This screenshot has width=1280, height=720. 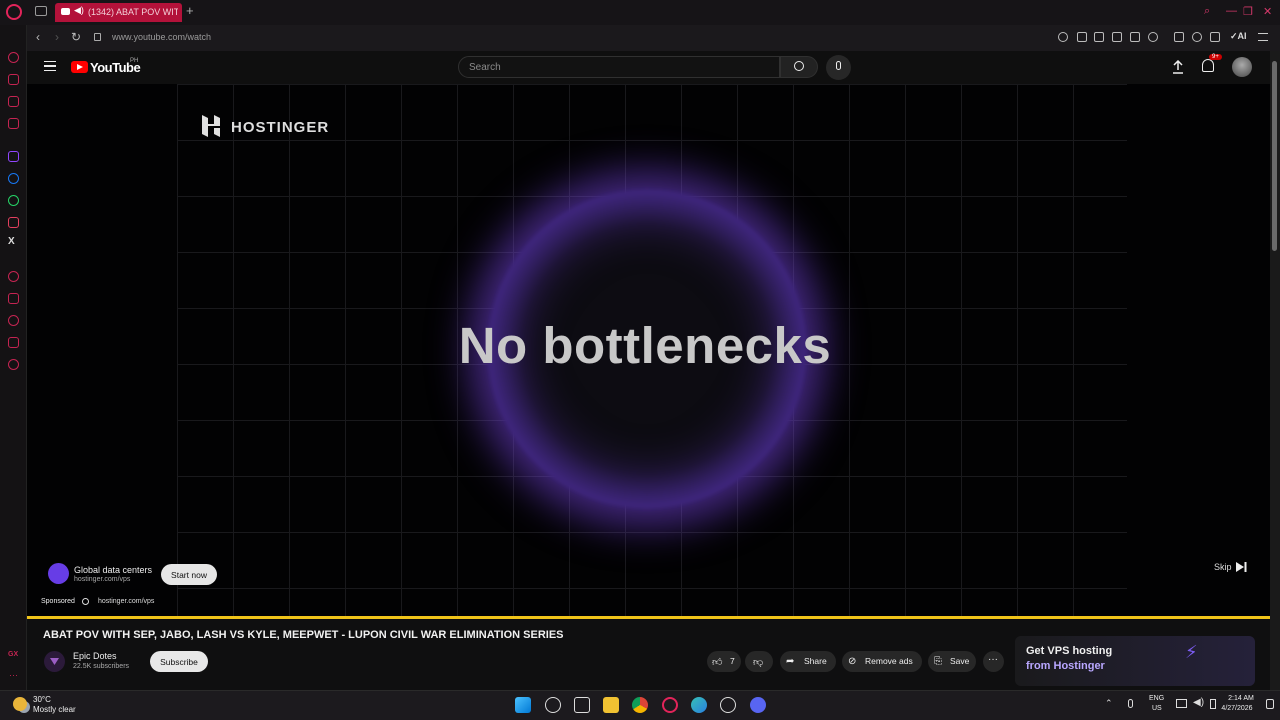 What do you see at coordinates (1099, 37) in the screenshot?
I see `snapshot-icon` at bounding box center [1099, 37].